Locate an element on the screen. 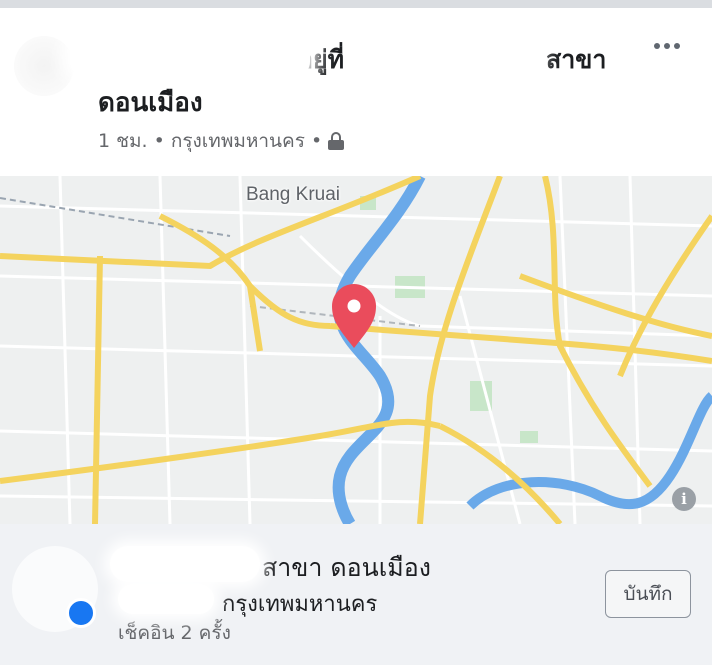  checkin-count: เช็คอิน 2 ครั้ง is located at coordinates (174, 633).